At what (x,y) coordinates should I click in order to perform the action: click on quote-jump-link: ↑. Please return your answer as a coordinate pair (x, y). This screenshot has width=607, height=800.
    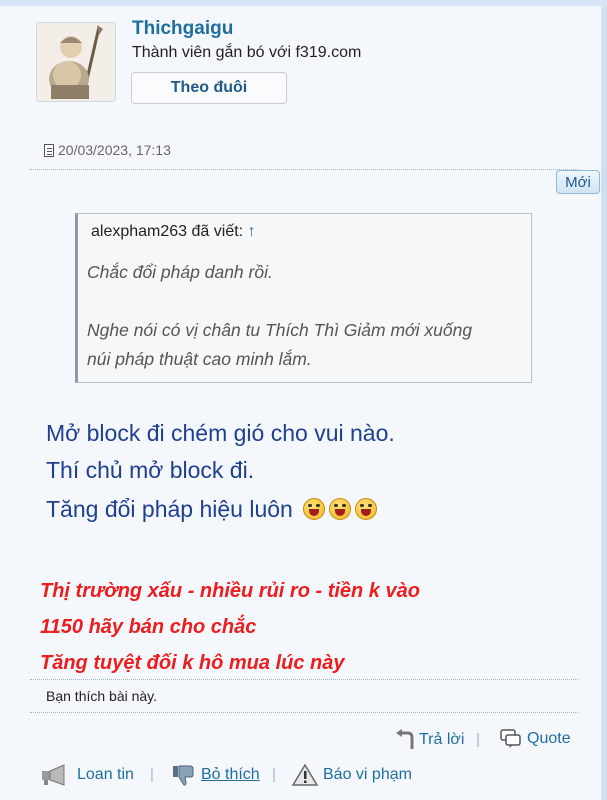
    Looking at the image, I should click on (252, 231).